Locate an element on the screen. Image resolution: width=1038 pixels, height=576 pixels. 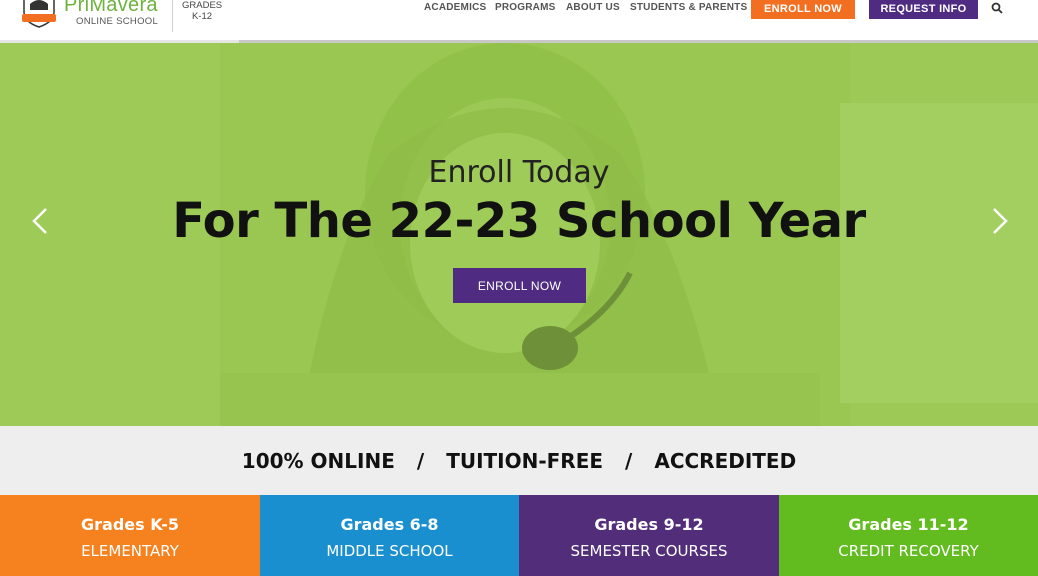
tile-subtitle: ELEMENTARY is located at coordinates (130, 551).